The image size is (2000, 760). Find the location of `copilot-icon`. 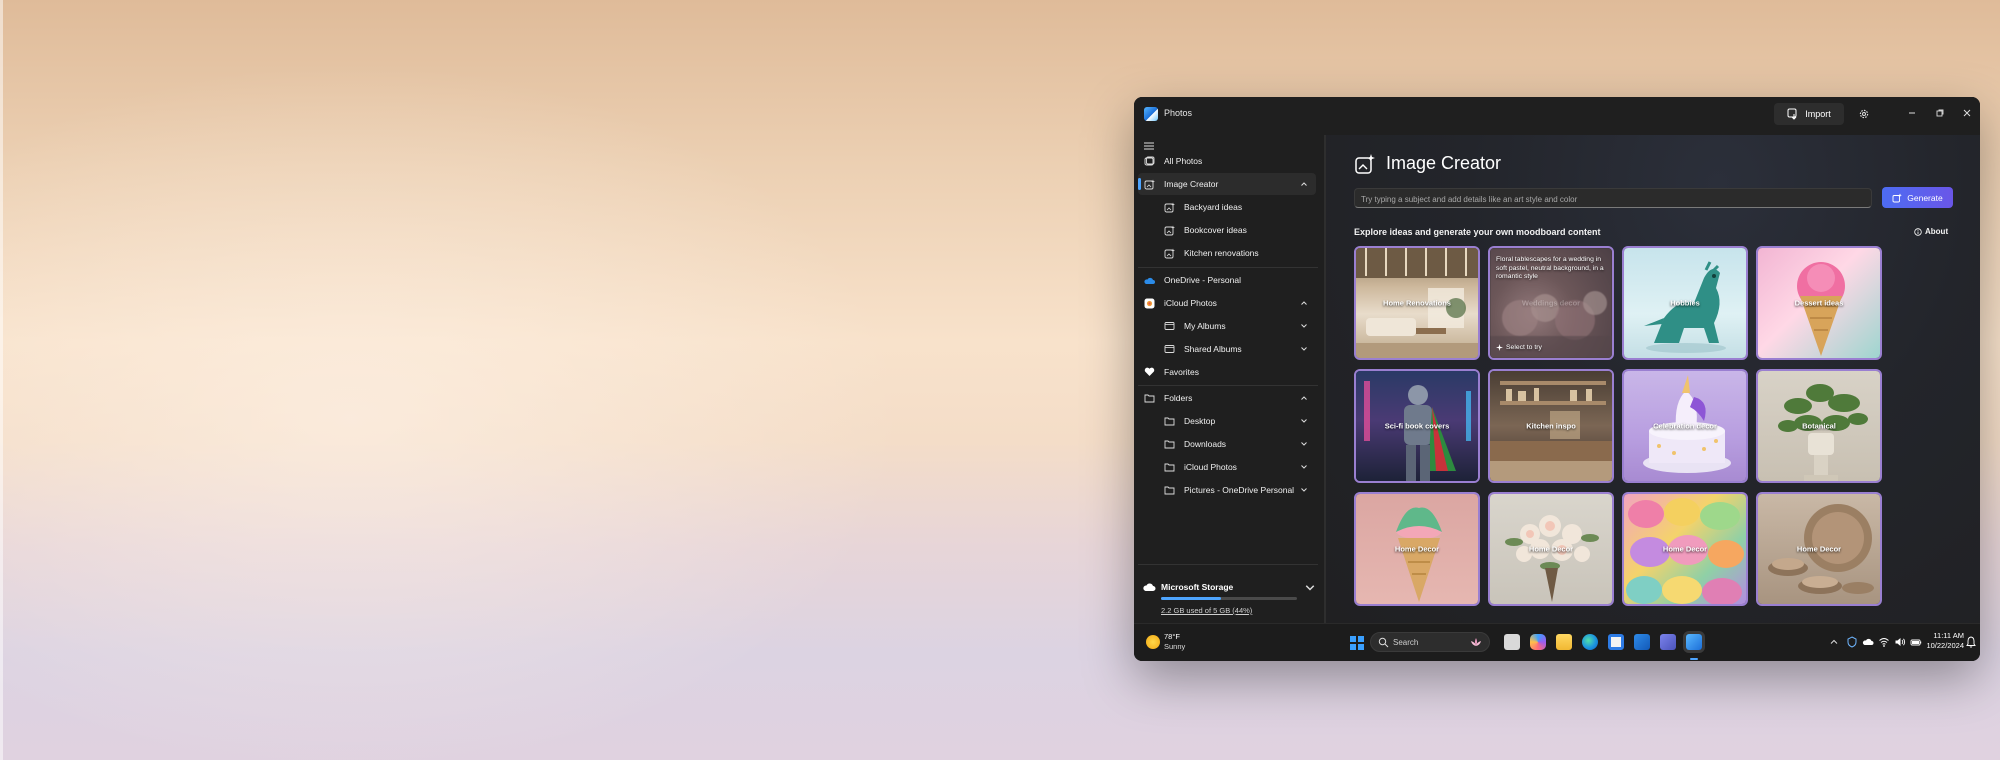

copilot-icon is located at coordinates (1538, 642).